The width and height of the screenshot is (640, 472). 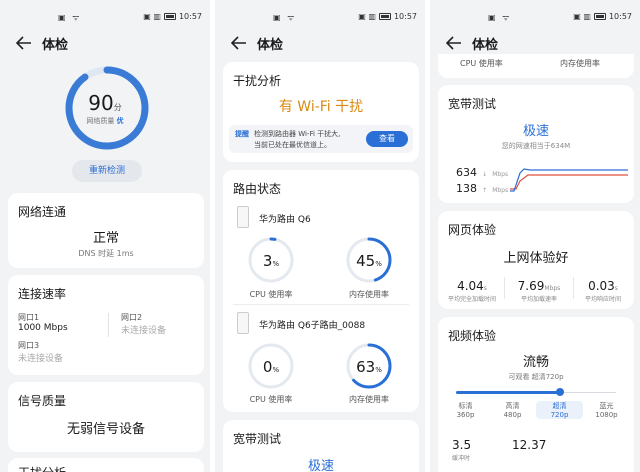 What do you see at coordinates (603, 289) in the screenshot?
I see `web-metric-response: 0.03s 平均响应时间` at bounding box center [603, 289].